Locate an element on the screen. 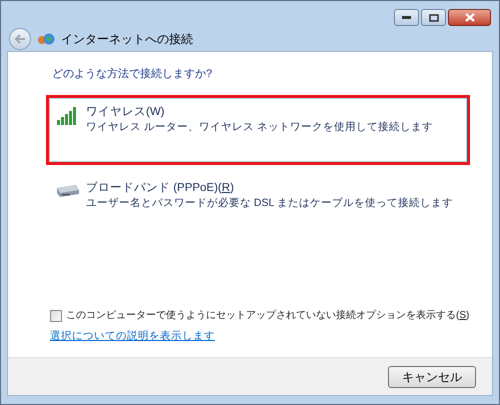 The height and width of the screenshot is (405, 500). checkbox-label: このコンピューターで使うようにセットアップされていない接続オプションを表示する(S) is located at coordinates (268, 316).